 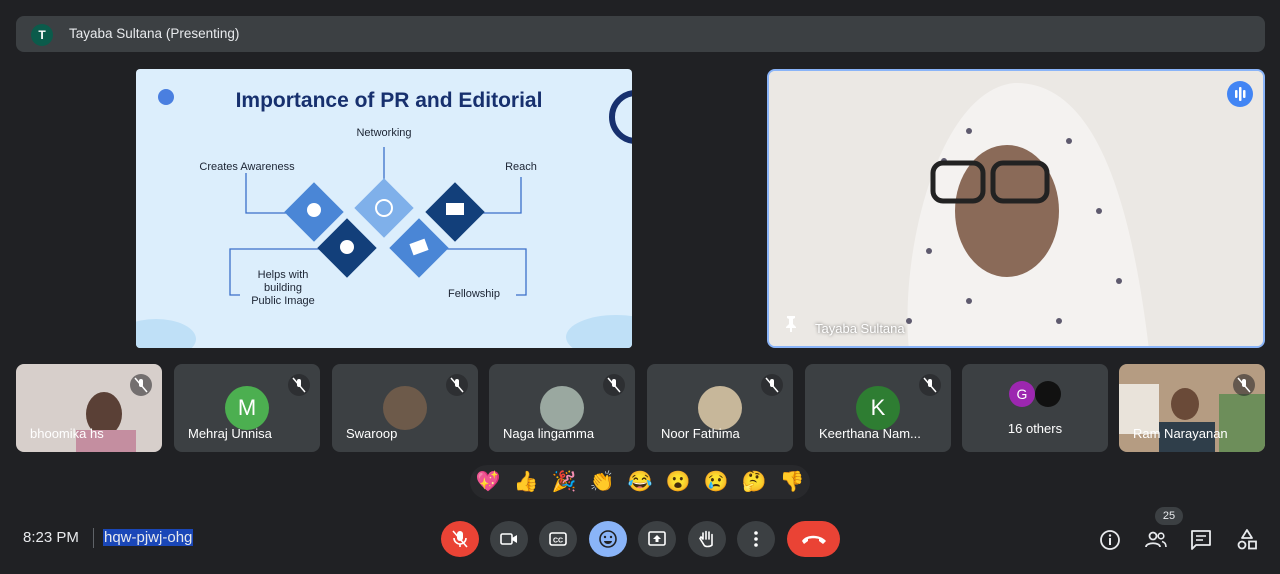 What do you see at coordinates (640, 34) in the screenshot?
I see `presenter-banner: T Tayaba Sultana (Presenting)` at bounding box center [640, 34].